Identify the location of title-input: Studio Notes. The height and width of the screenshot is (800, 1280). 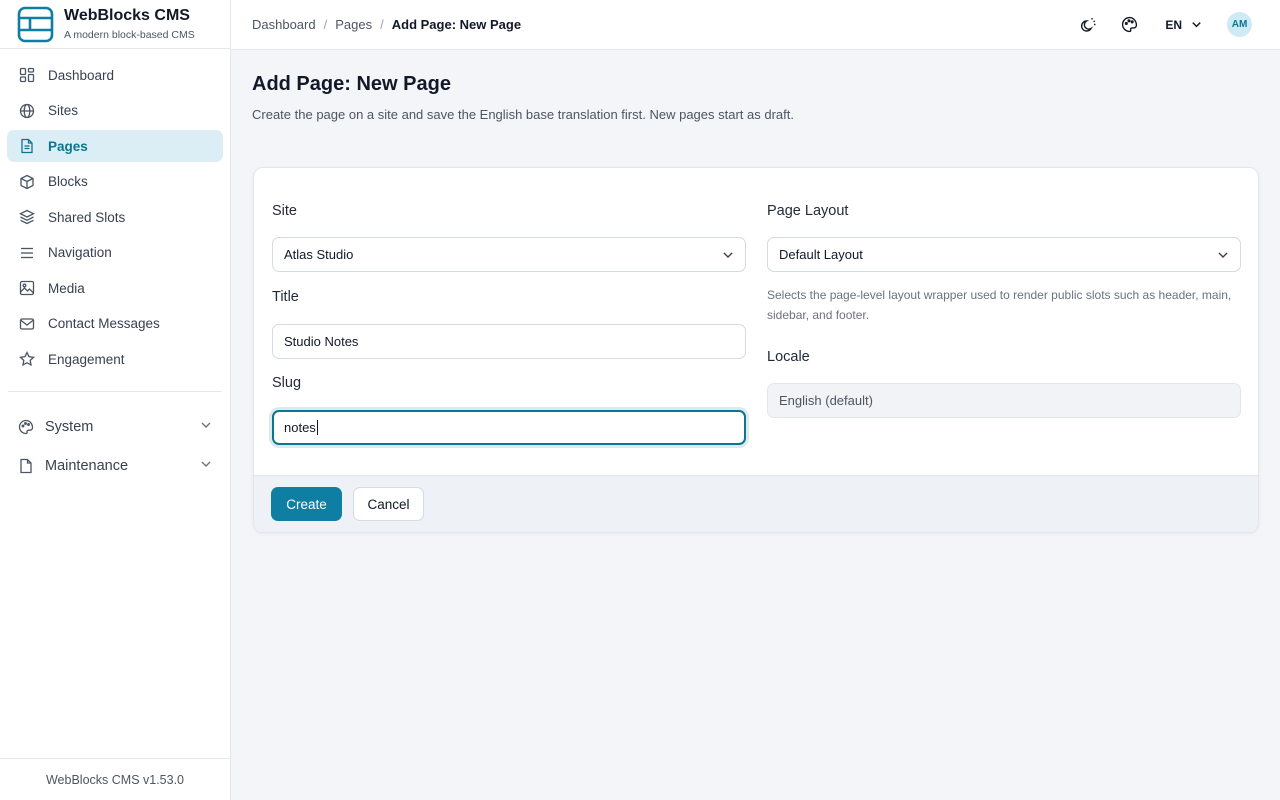
(509, 341).